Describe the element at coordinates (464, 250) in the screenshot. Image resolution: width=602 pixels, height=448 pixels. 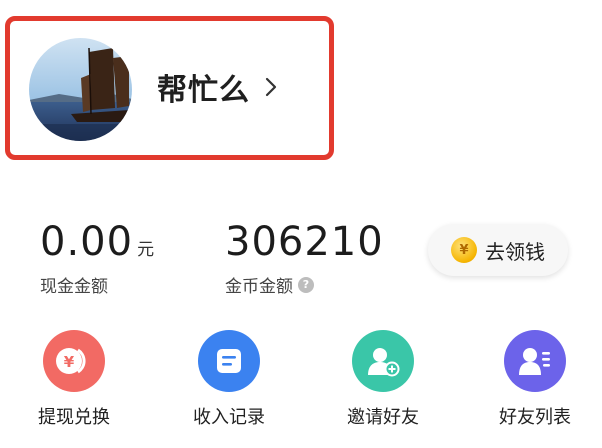
I see `coin-icon: ¥` at that location.